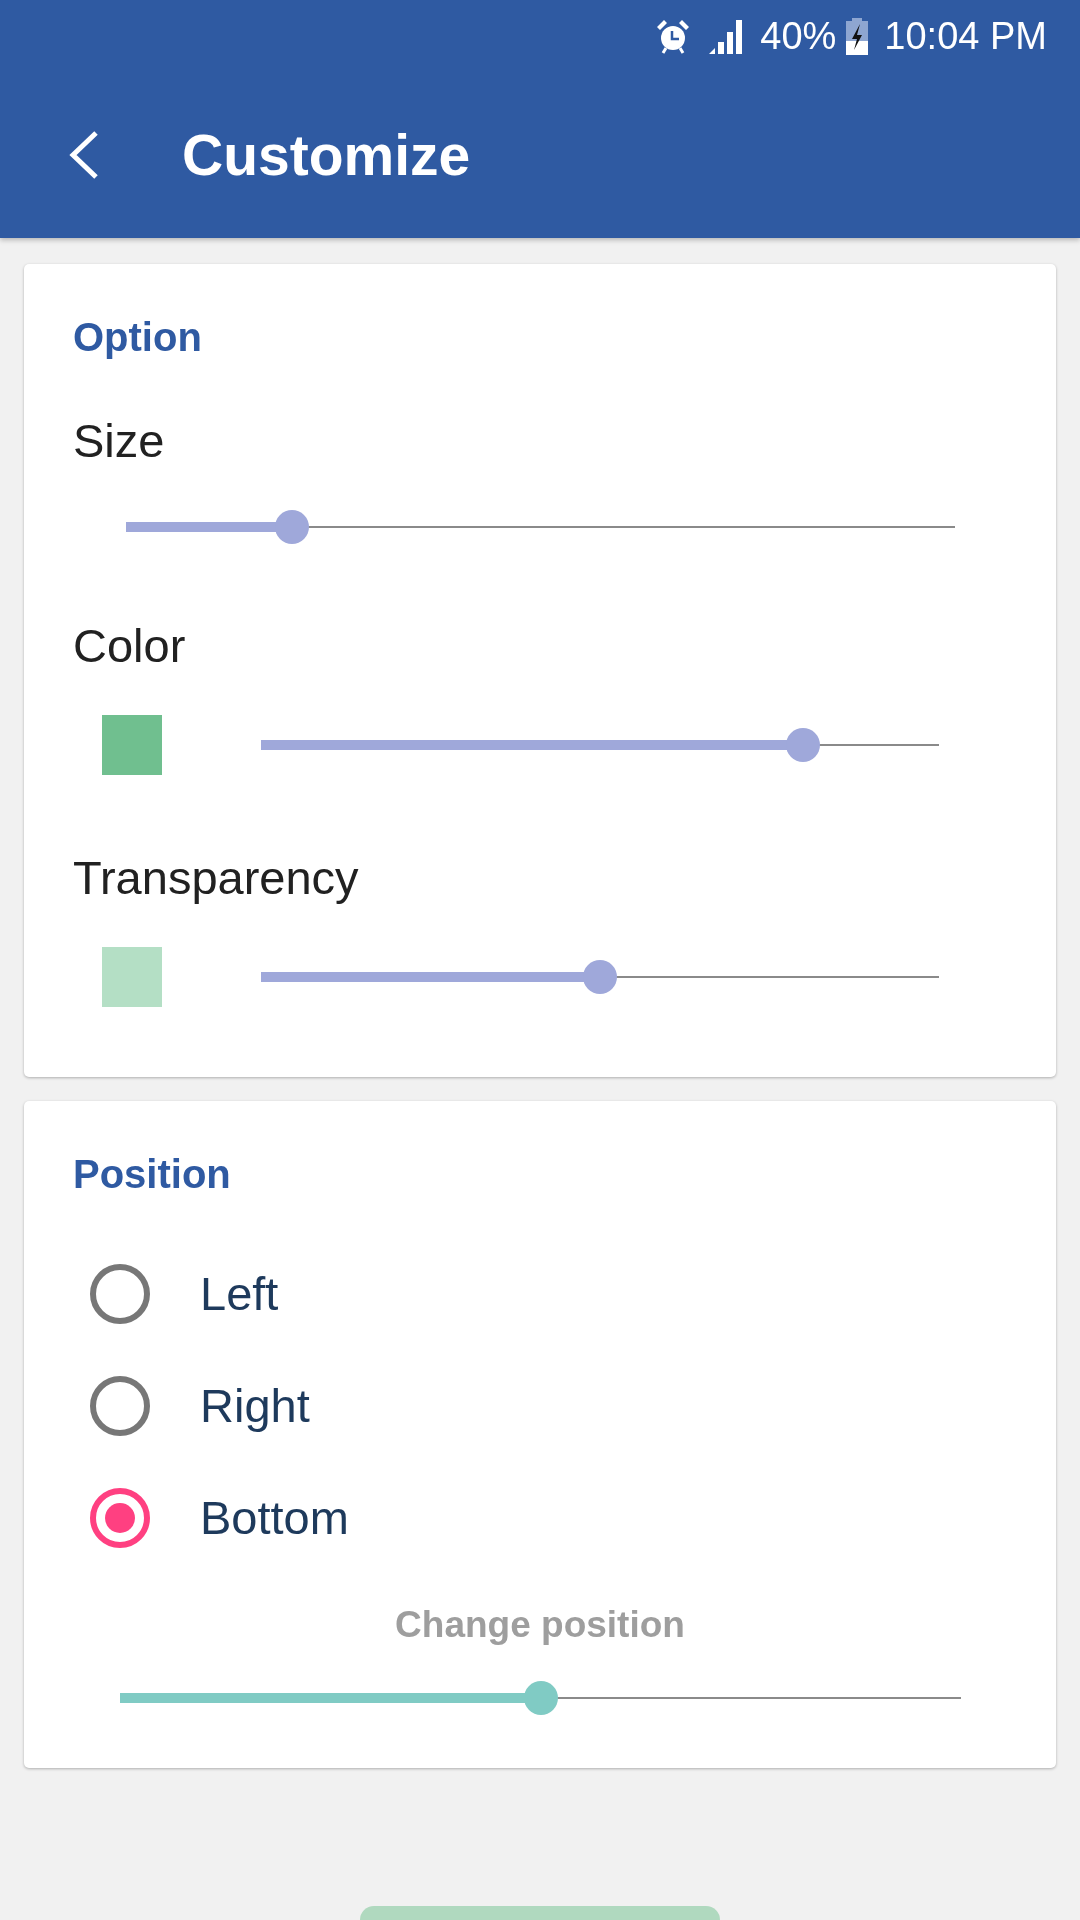 Image resolution: width=1080 pixels, height=1920 pixels. What do you see at coordinates (138, 337) in the screenshot?
I see `section-title: Option` at bounding box center [138, 337].